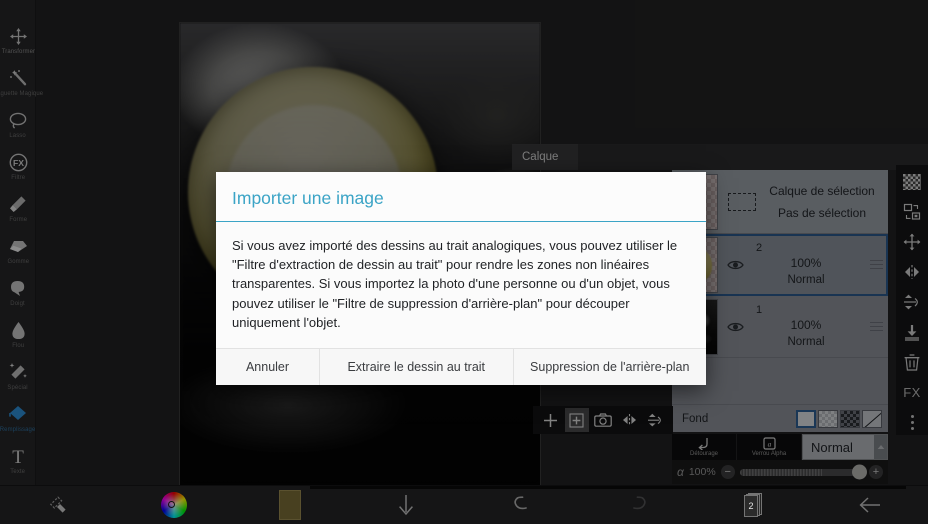  I want to click on dialog-title: Importer une image, so click(461, 197).